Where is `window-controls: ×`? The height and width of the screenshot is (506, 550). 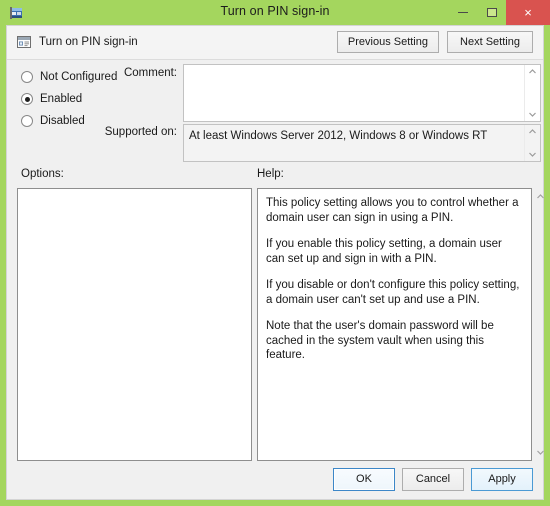
window-controls: × is located at coordinates (499, 12).